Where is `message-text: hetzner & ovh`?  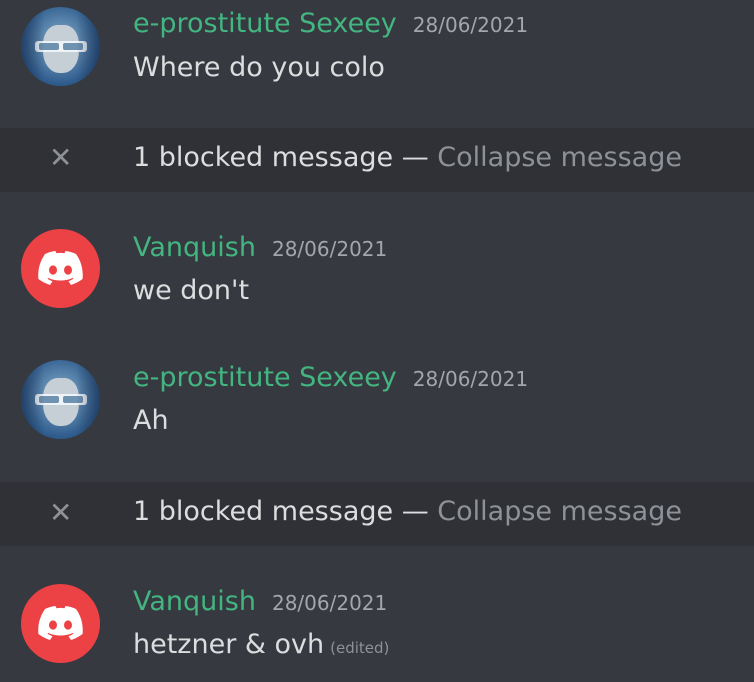
message-text: hetzner & ovh is located at coordinates (229, 644).